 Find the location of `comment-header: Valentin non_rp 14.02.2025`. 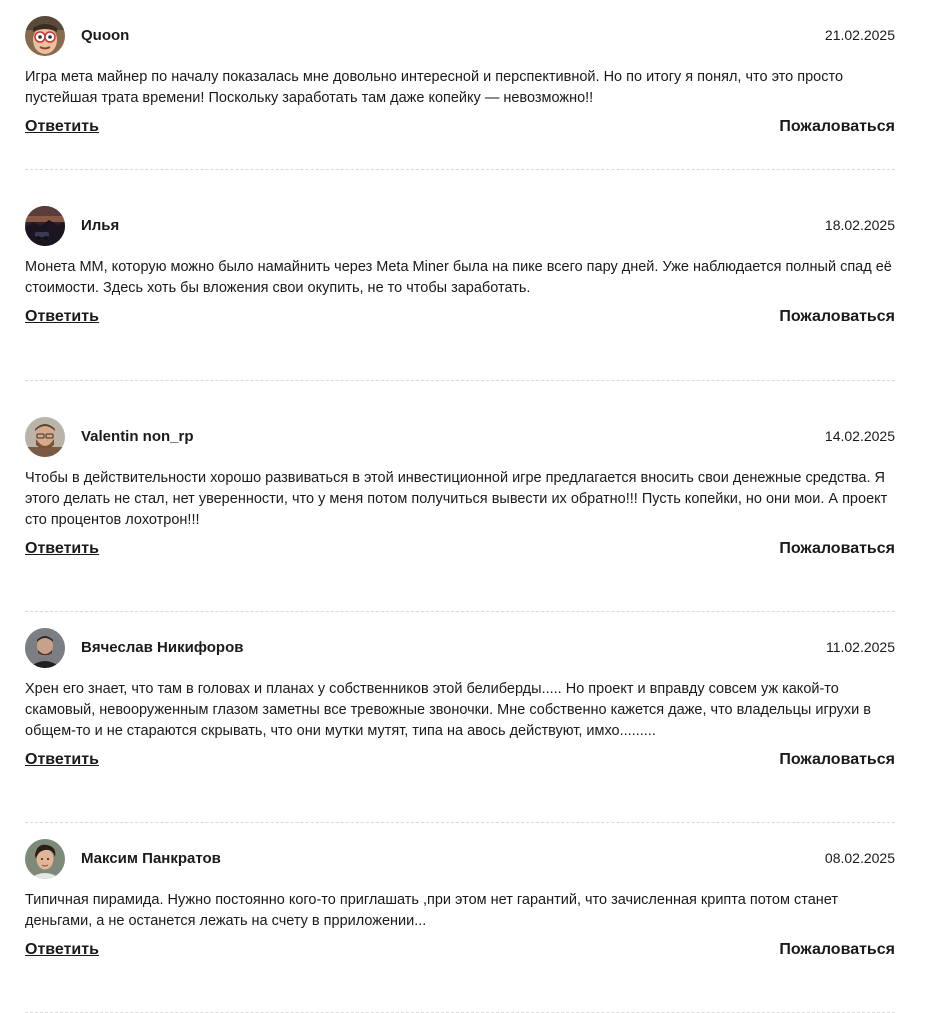

comment-header: Valentin non_rp 14.02.2025 is located at coordinates (460, 437).